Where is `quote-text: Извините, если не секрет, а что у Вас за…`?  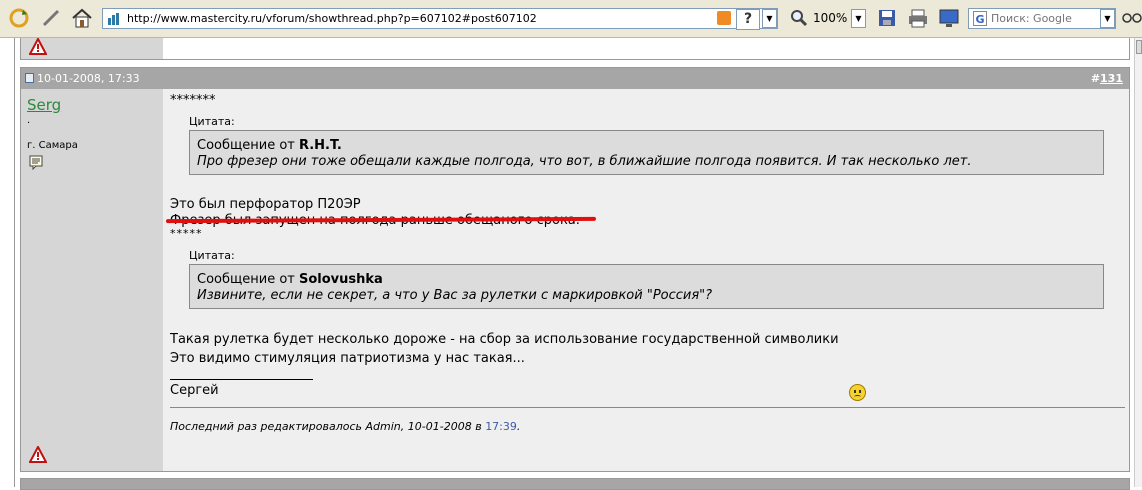 quote-text: Извините, если не секрет, а что у Вас за… is located at coordinates (455, 295).